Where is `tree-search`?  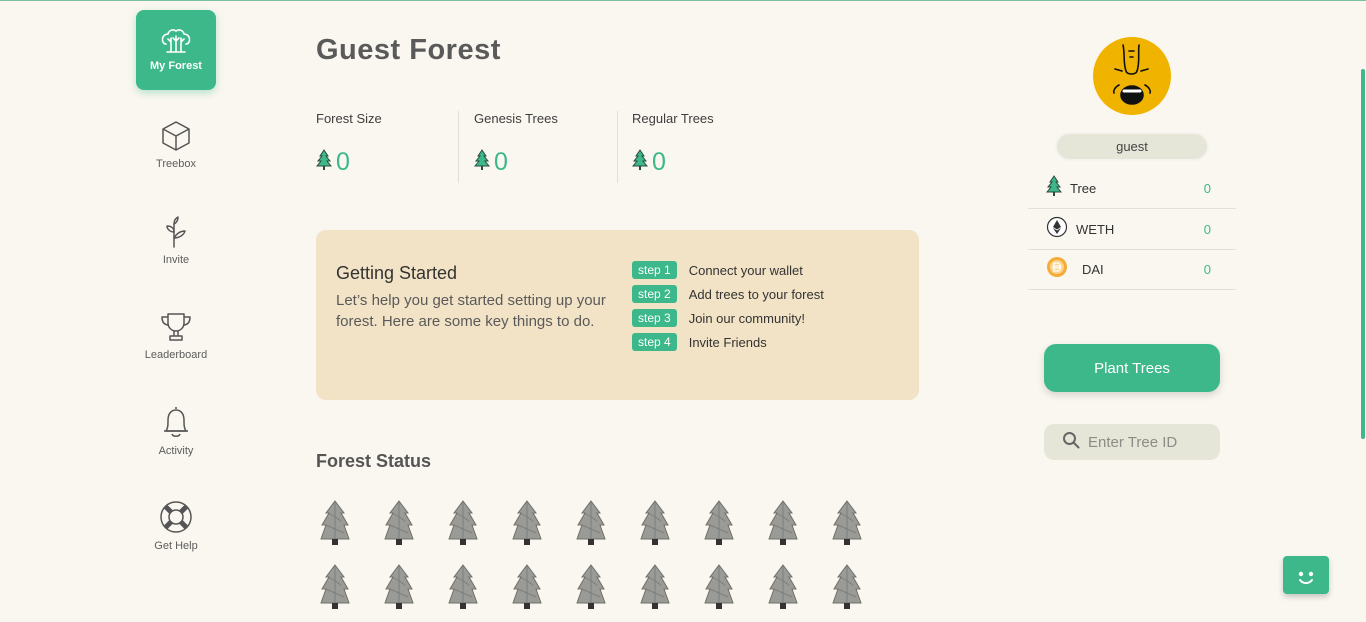
tree-search is located at coordinates (1132, 442).